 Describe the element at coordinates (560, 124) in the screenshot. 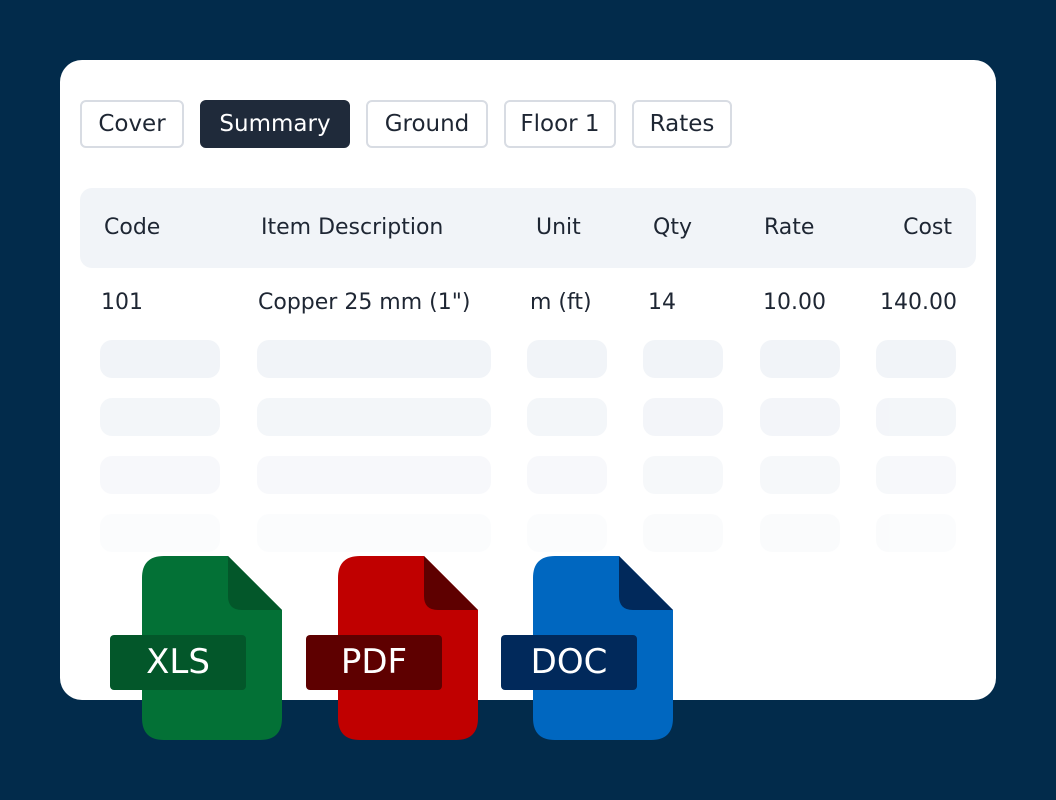

I see `tab-floor-1: Floor 1` at that location.